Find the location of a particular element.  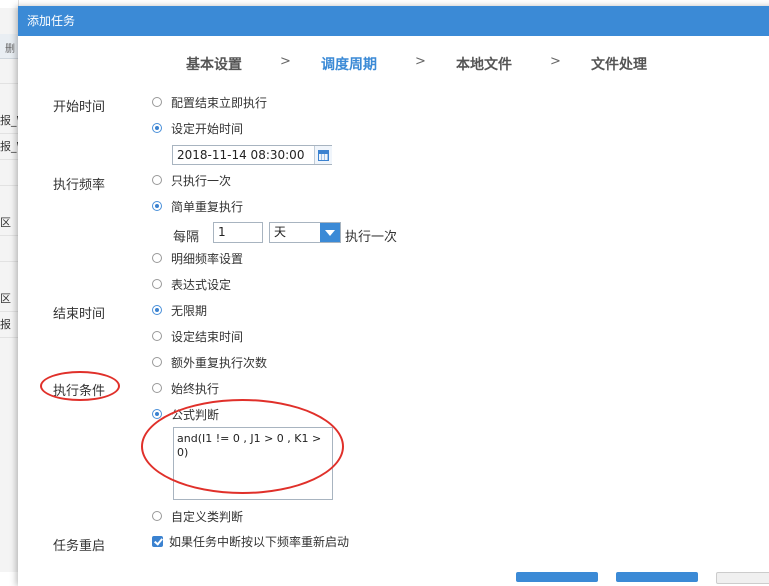

restart-checkbox-row: 如果任务中断按以下频率重新启动 is located at coordinates (250, 541).